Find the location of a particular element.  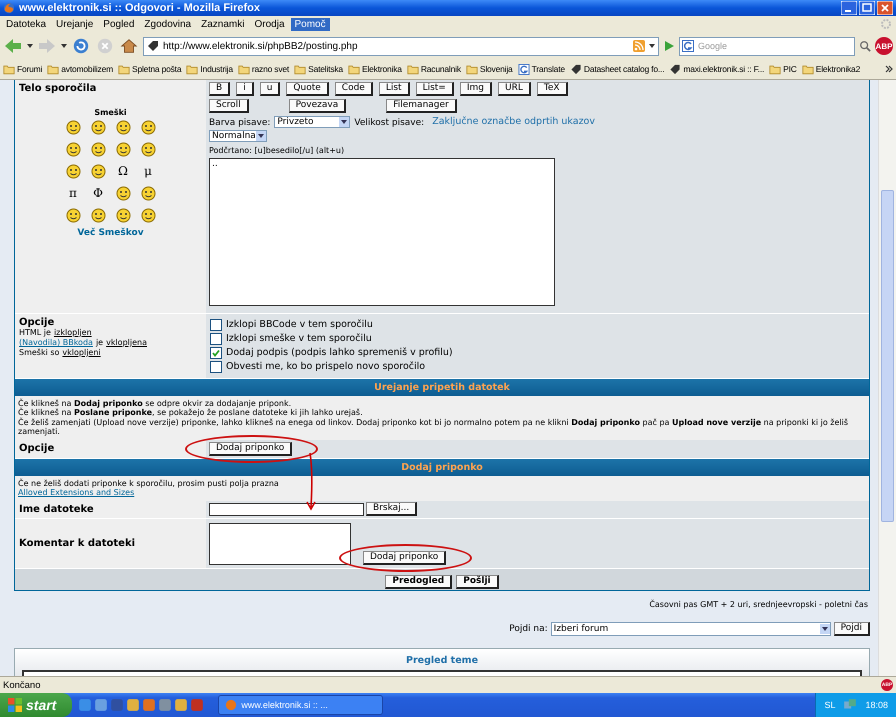

menu-item: Zaznamki is located at coordinates (222, 24).